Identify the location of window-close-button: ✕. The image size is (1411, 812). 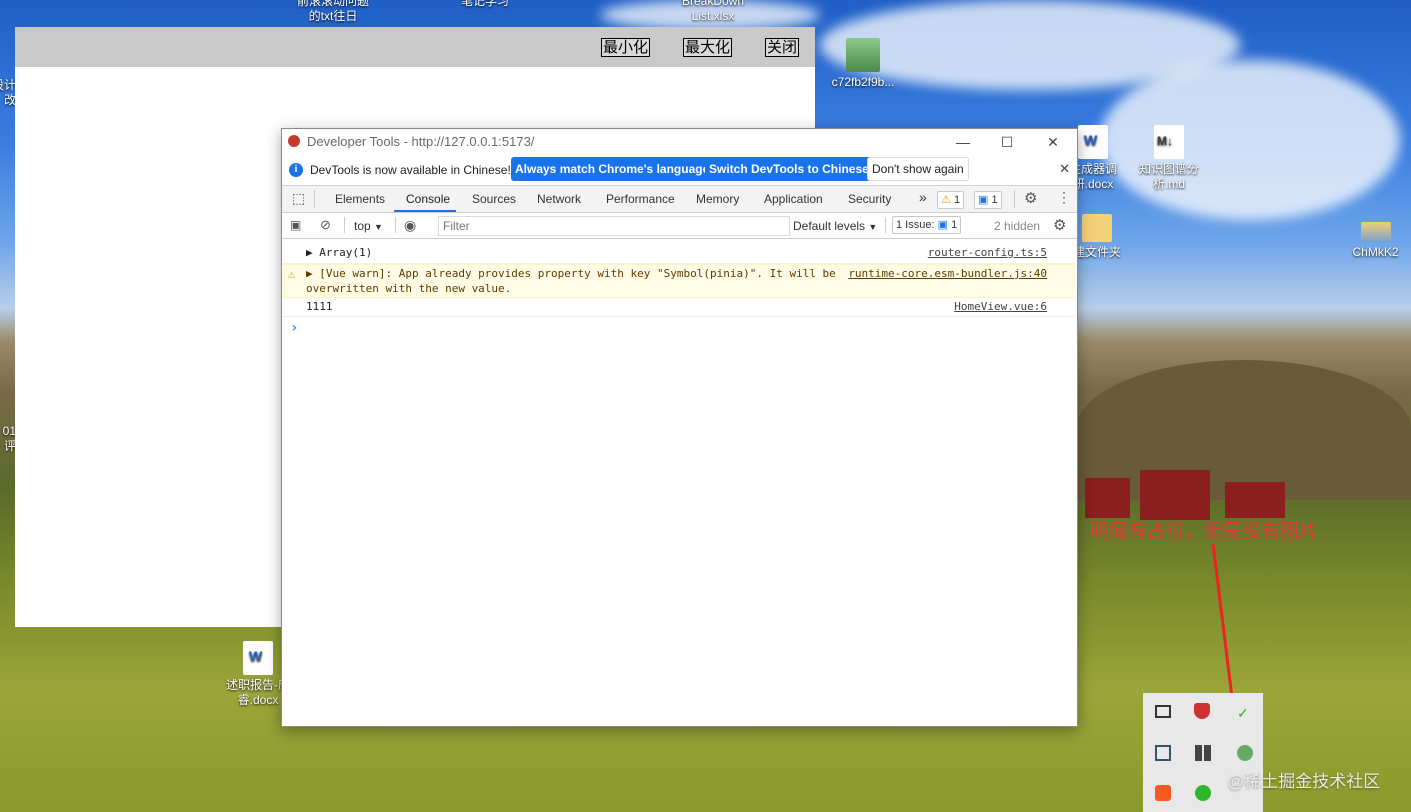
(1053, 142).